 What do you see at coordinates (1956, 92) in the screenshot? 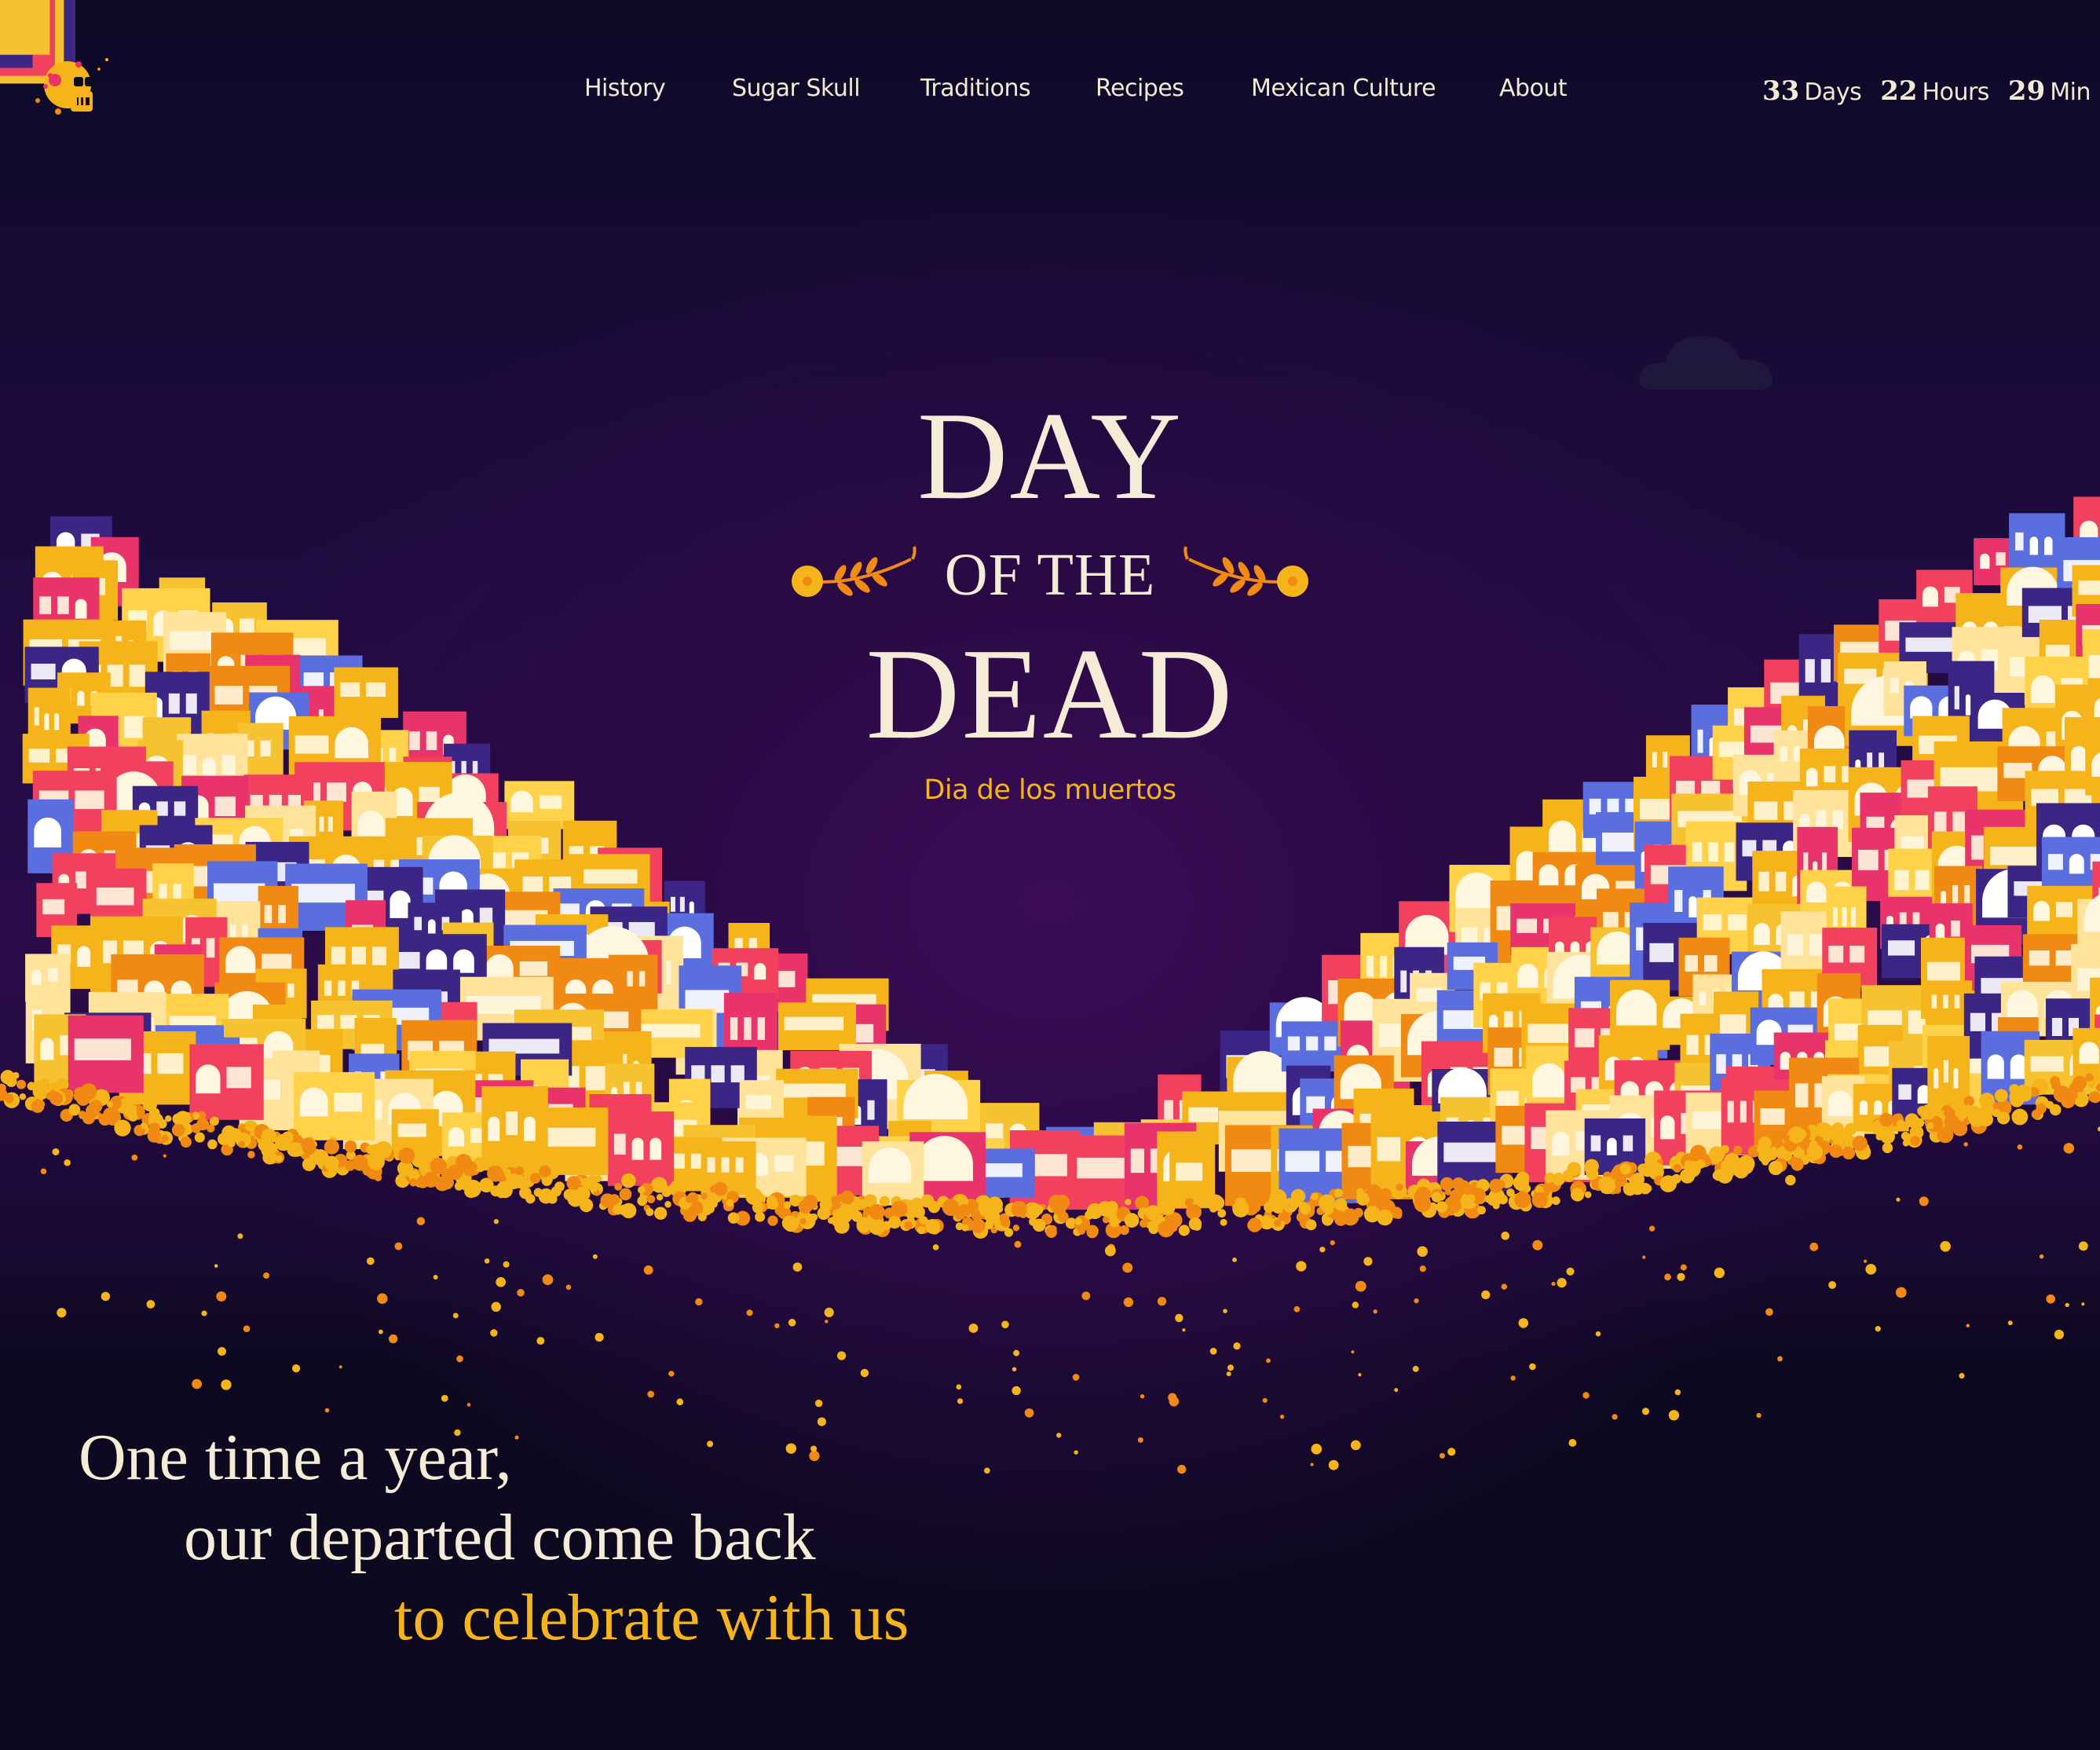
I see `countdown-hours-label: Hours` at bounding box center [1956, 92].